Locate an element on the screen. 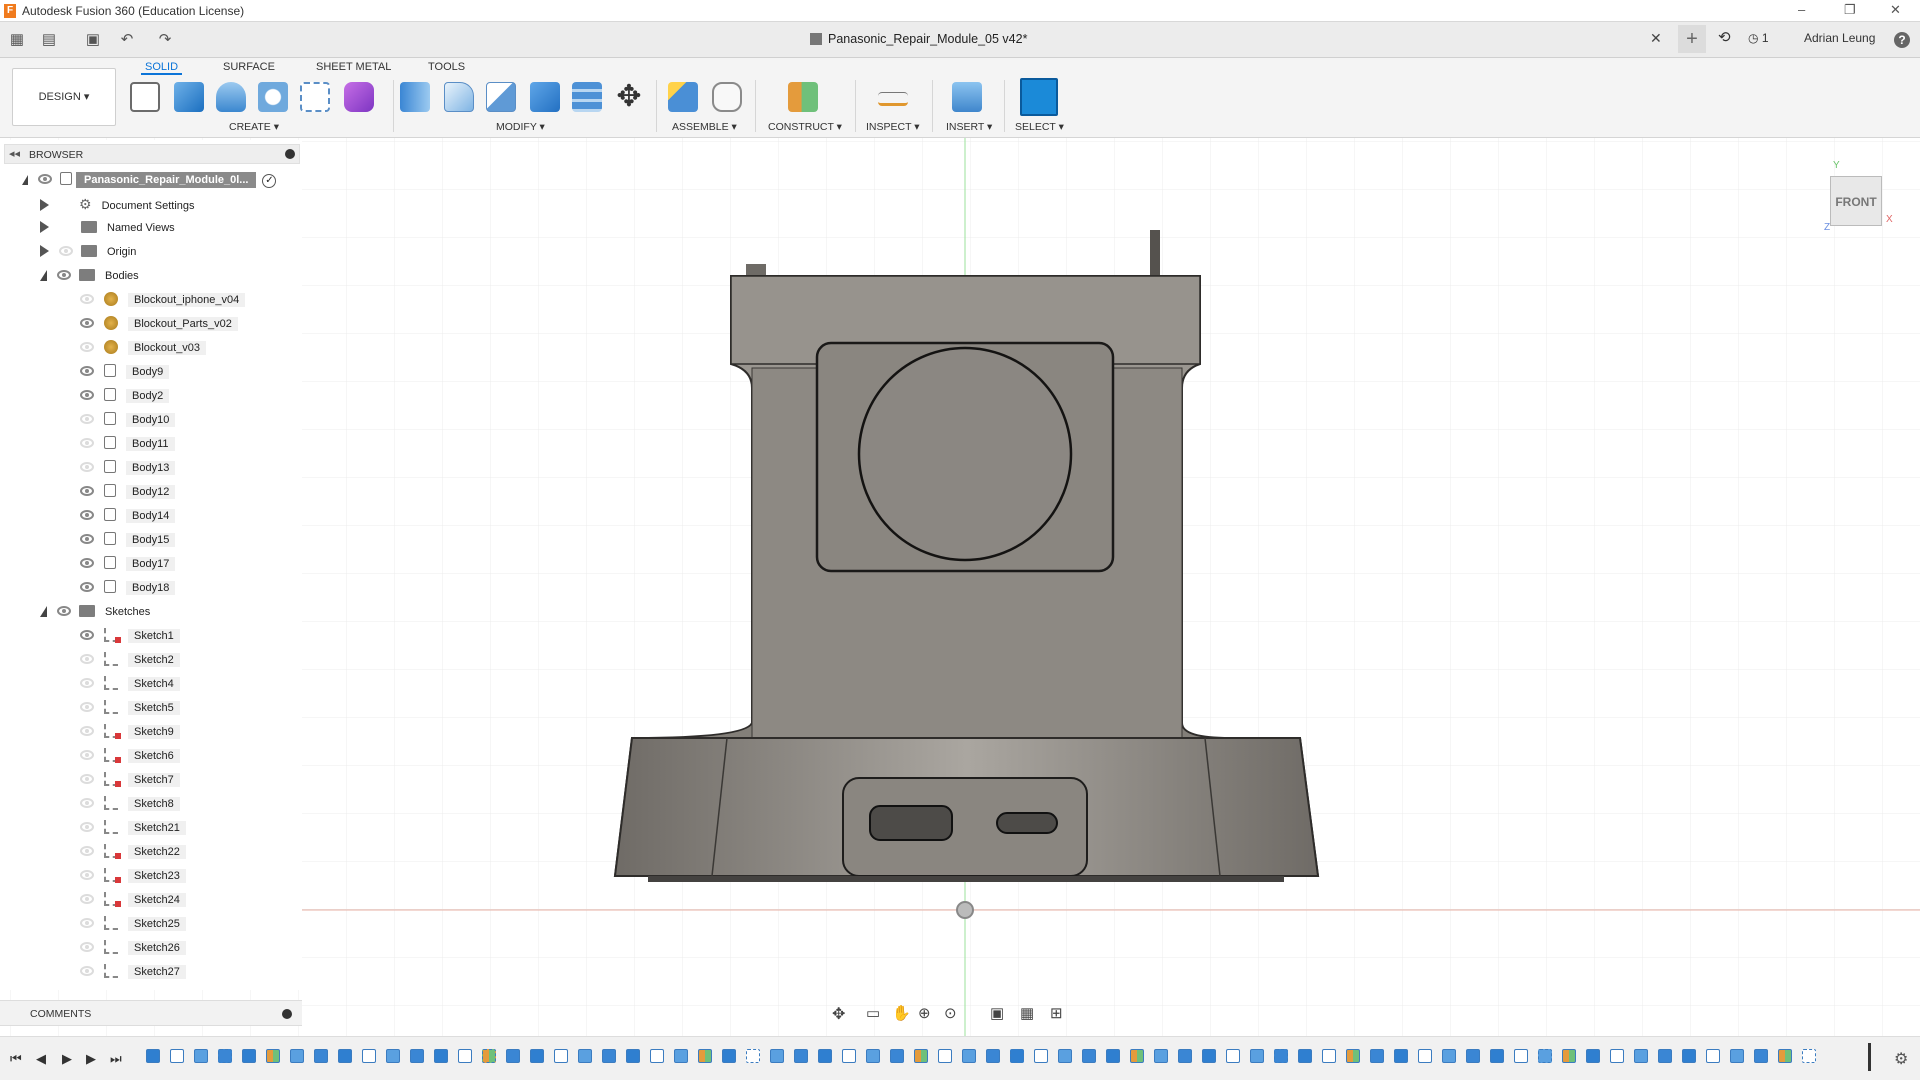  tab-sheet-metal: SHEET METAL is located at coordinates (353, 67).